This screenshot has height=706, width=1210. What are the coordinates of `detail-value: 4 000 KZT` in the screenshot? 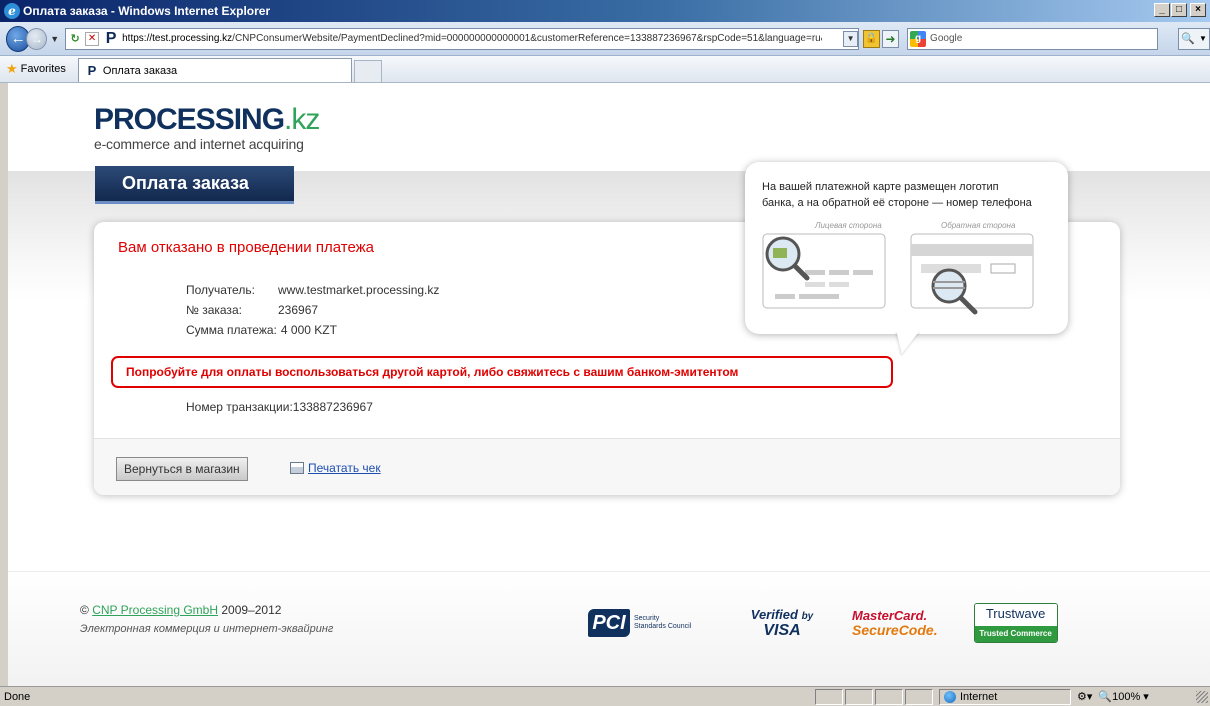 It's located at (308, 330).